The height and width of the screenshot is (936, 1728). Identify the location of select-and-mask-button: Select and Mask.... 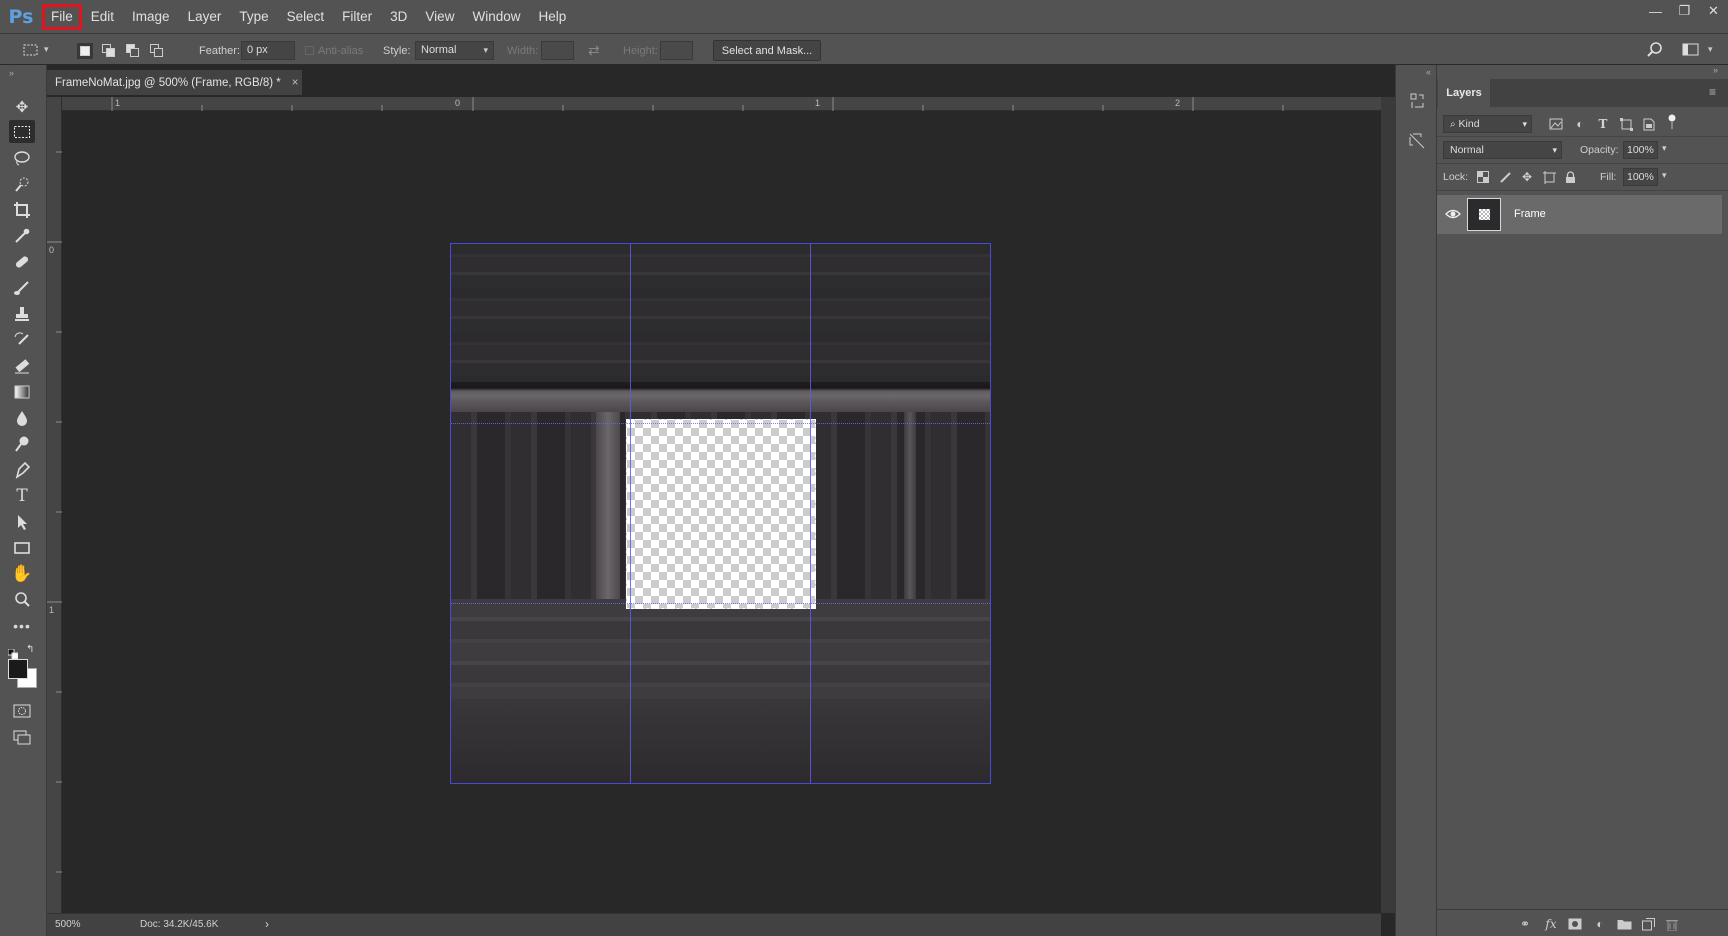
(767, 50).